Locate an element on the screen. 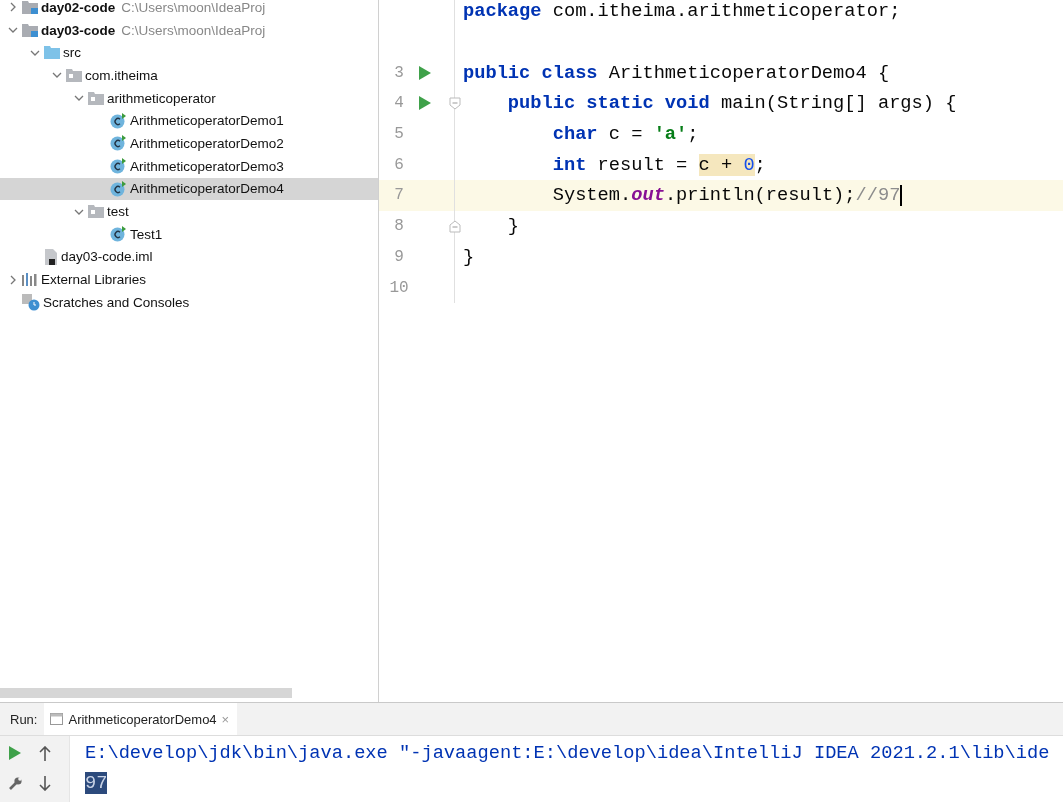  source-folder-icon is located at coordinates (52, 53).